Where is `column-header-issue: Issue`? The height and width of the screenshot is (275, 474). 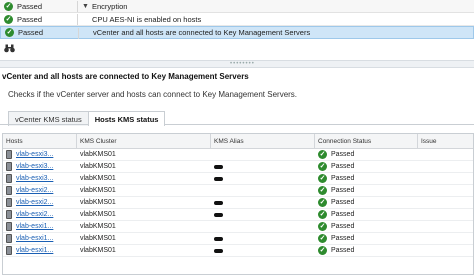 column-header-issue: Issue is located at coordinates (445, 141).